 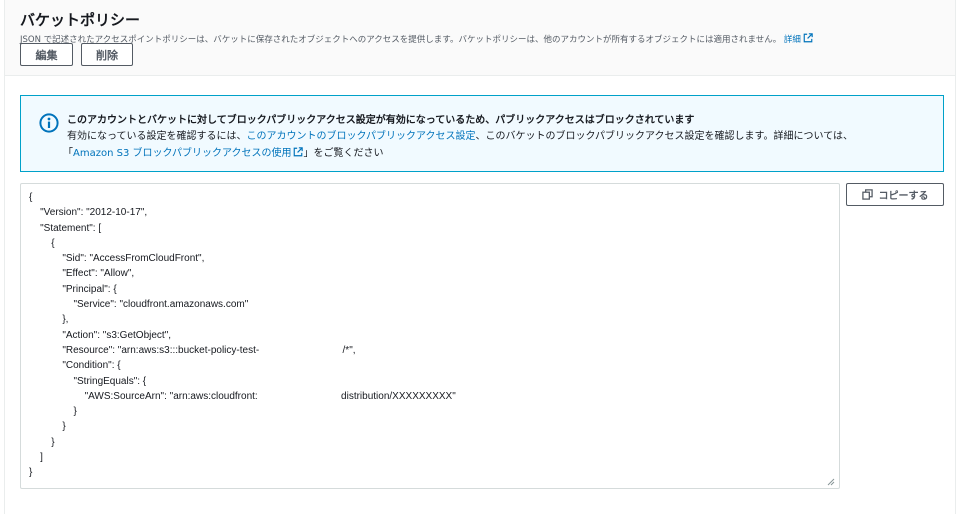 What do you see at coordinates (80, 20) in the screenshot?
I see `panel-title: バケットポリシー` at bounding box center [80, 20].